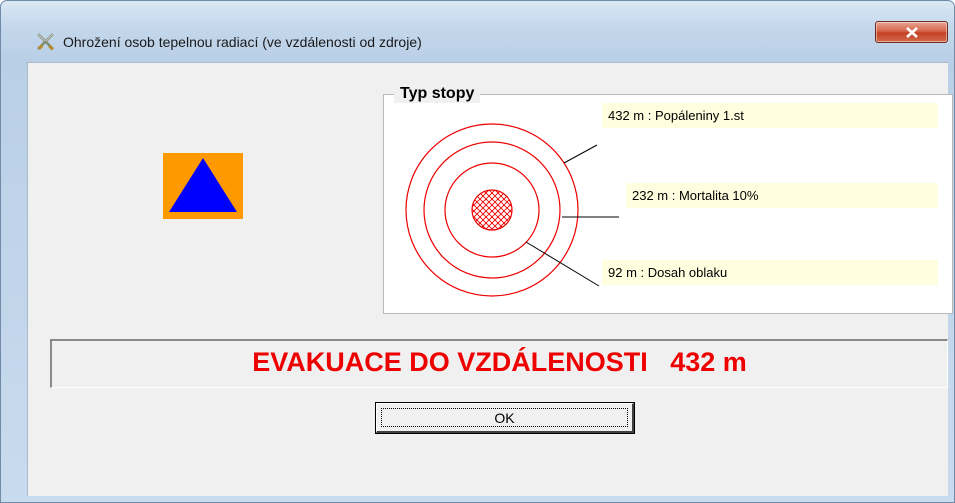 Image resolution: width=955 pixels, height=503 pixels. What do you see at coordinates (770, 272) in the screenshot?
I see `callout-inner-zone: 92 m : Dosah oblaku` at bounding box center [770, 272].